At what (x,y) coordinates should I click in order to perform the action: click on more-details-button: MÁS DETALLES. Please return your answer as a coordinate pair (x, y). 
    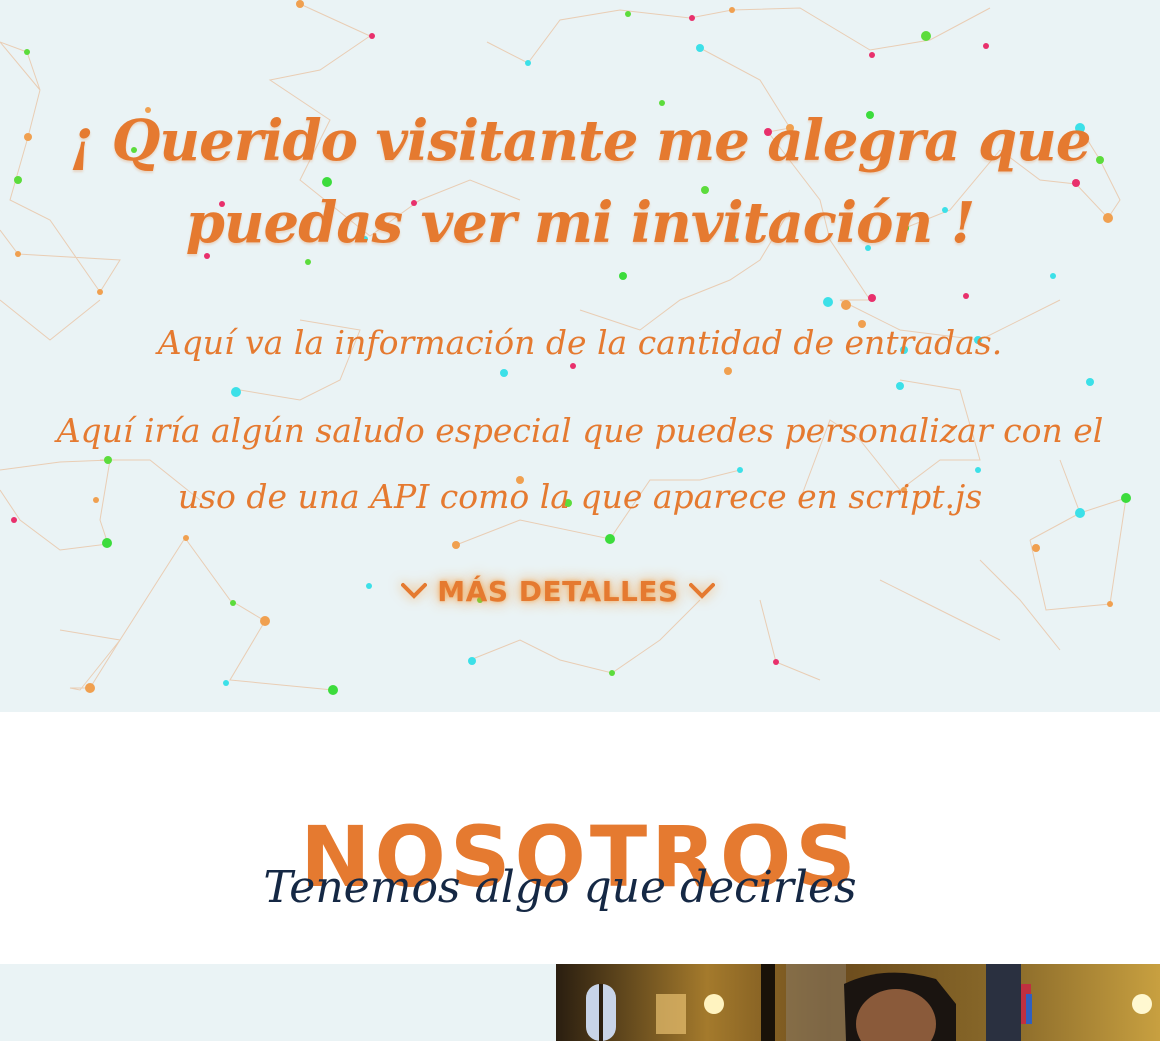
    Looking at the image, I should click on (558, 591).